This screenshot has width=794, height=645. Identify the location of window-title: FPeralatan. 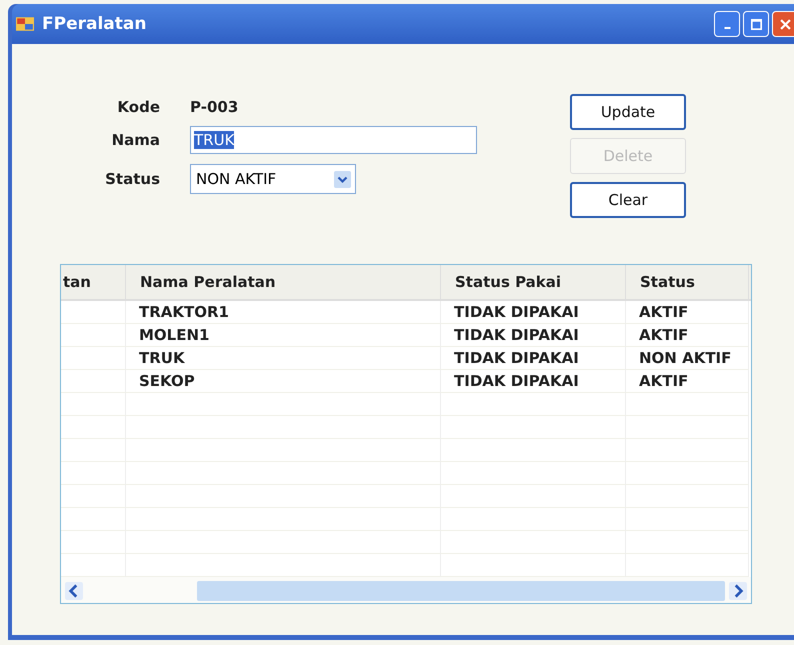
(94, 24).